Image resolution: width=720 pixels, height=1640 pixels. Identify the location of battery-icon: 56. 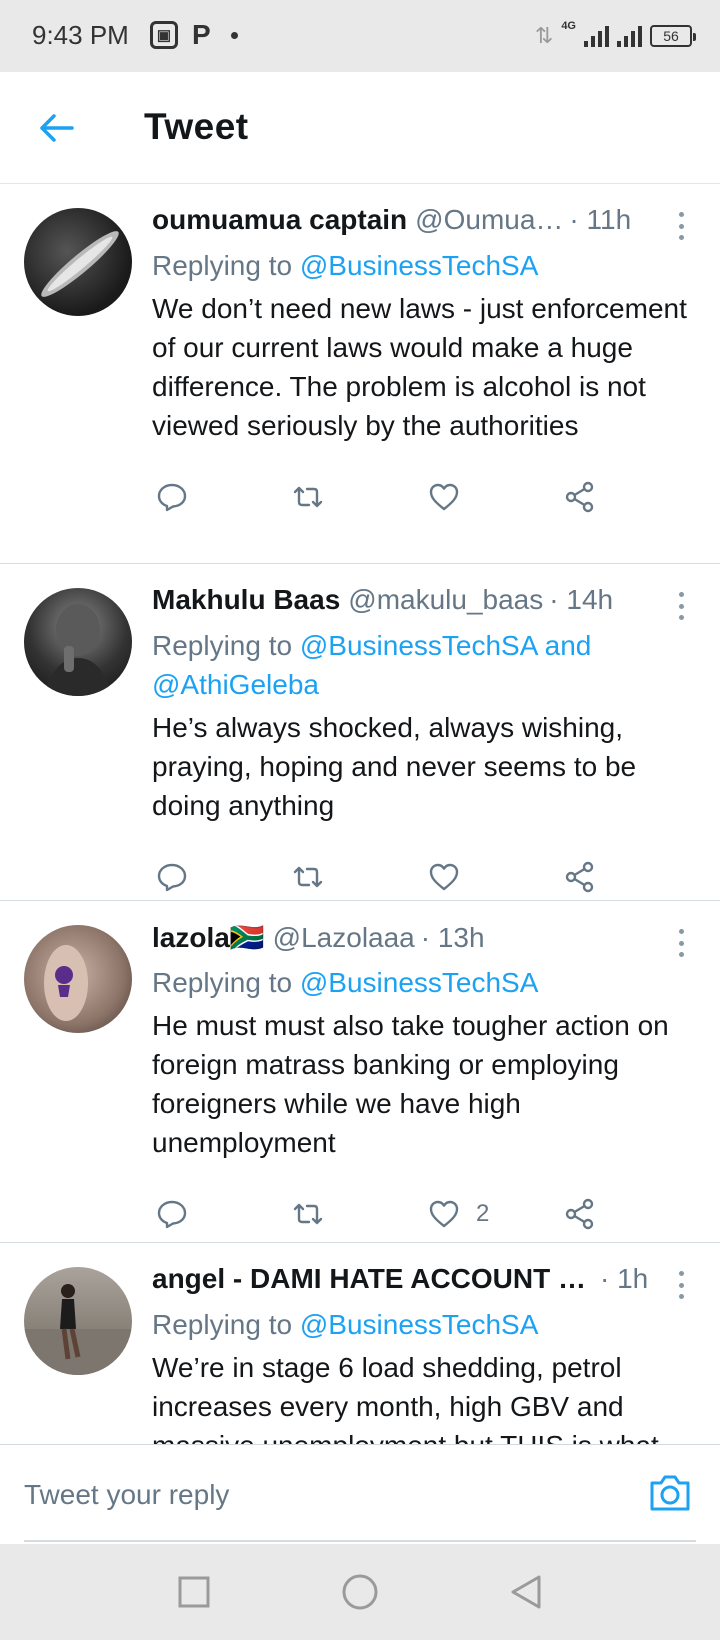
(673, 36).